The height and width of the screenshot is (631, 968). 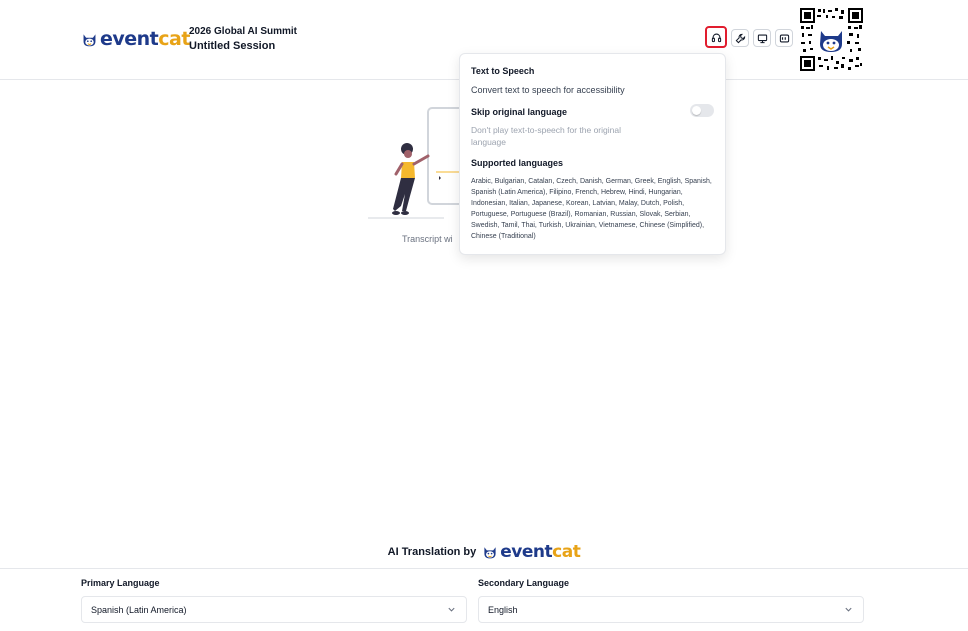 I want to click on tts-title: Text to Speech, so click(x=503, y=71).